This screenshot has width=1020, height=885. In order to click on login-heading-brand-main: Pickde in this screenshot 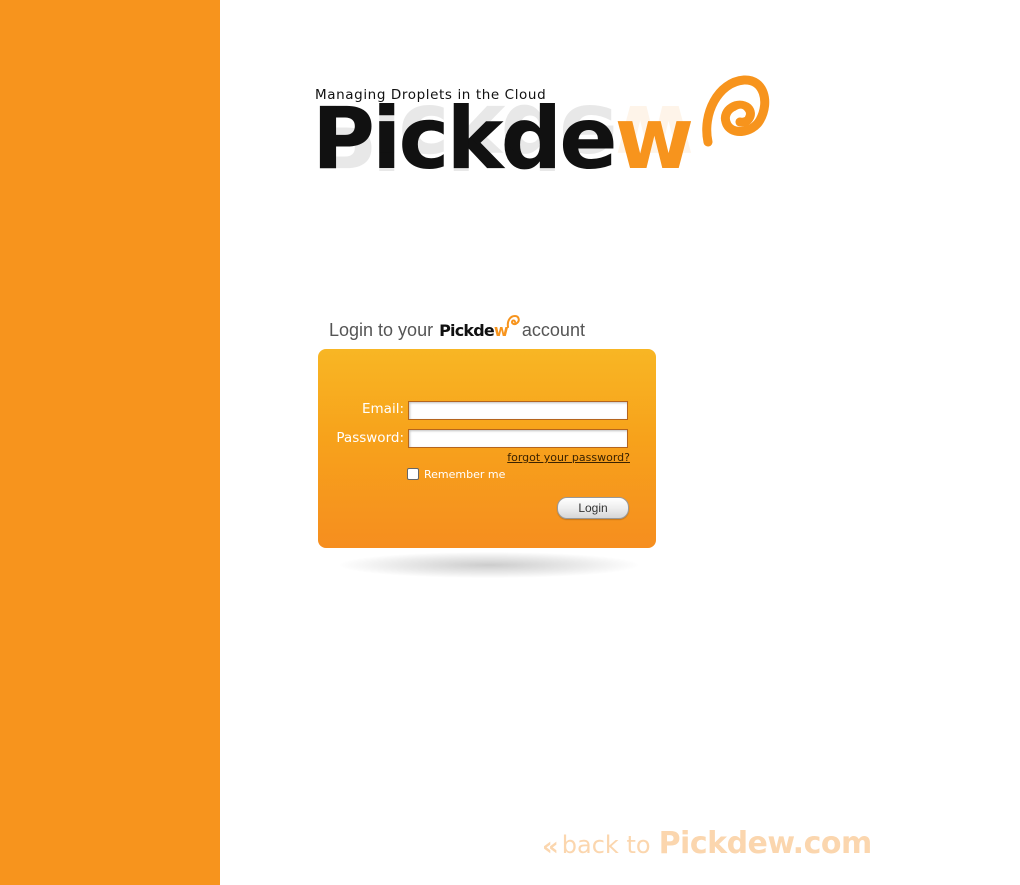, I will do `click(467, 330)`.